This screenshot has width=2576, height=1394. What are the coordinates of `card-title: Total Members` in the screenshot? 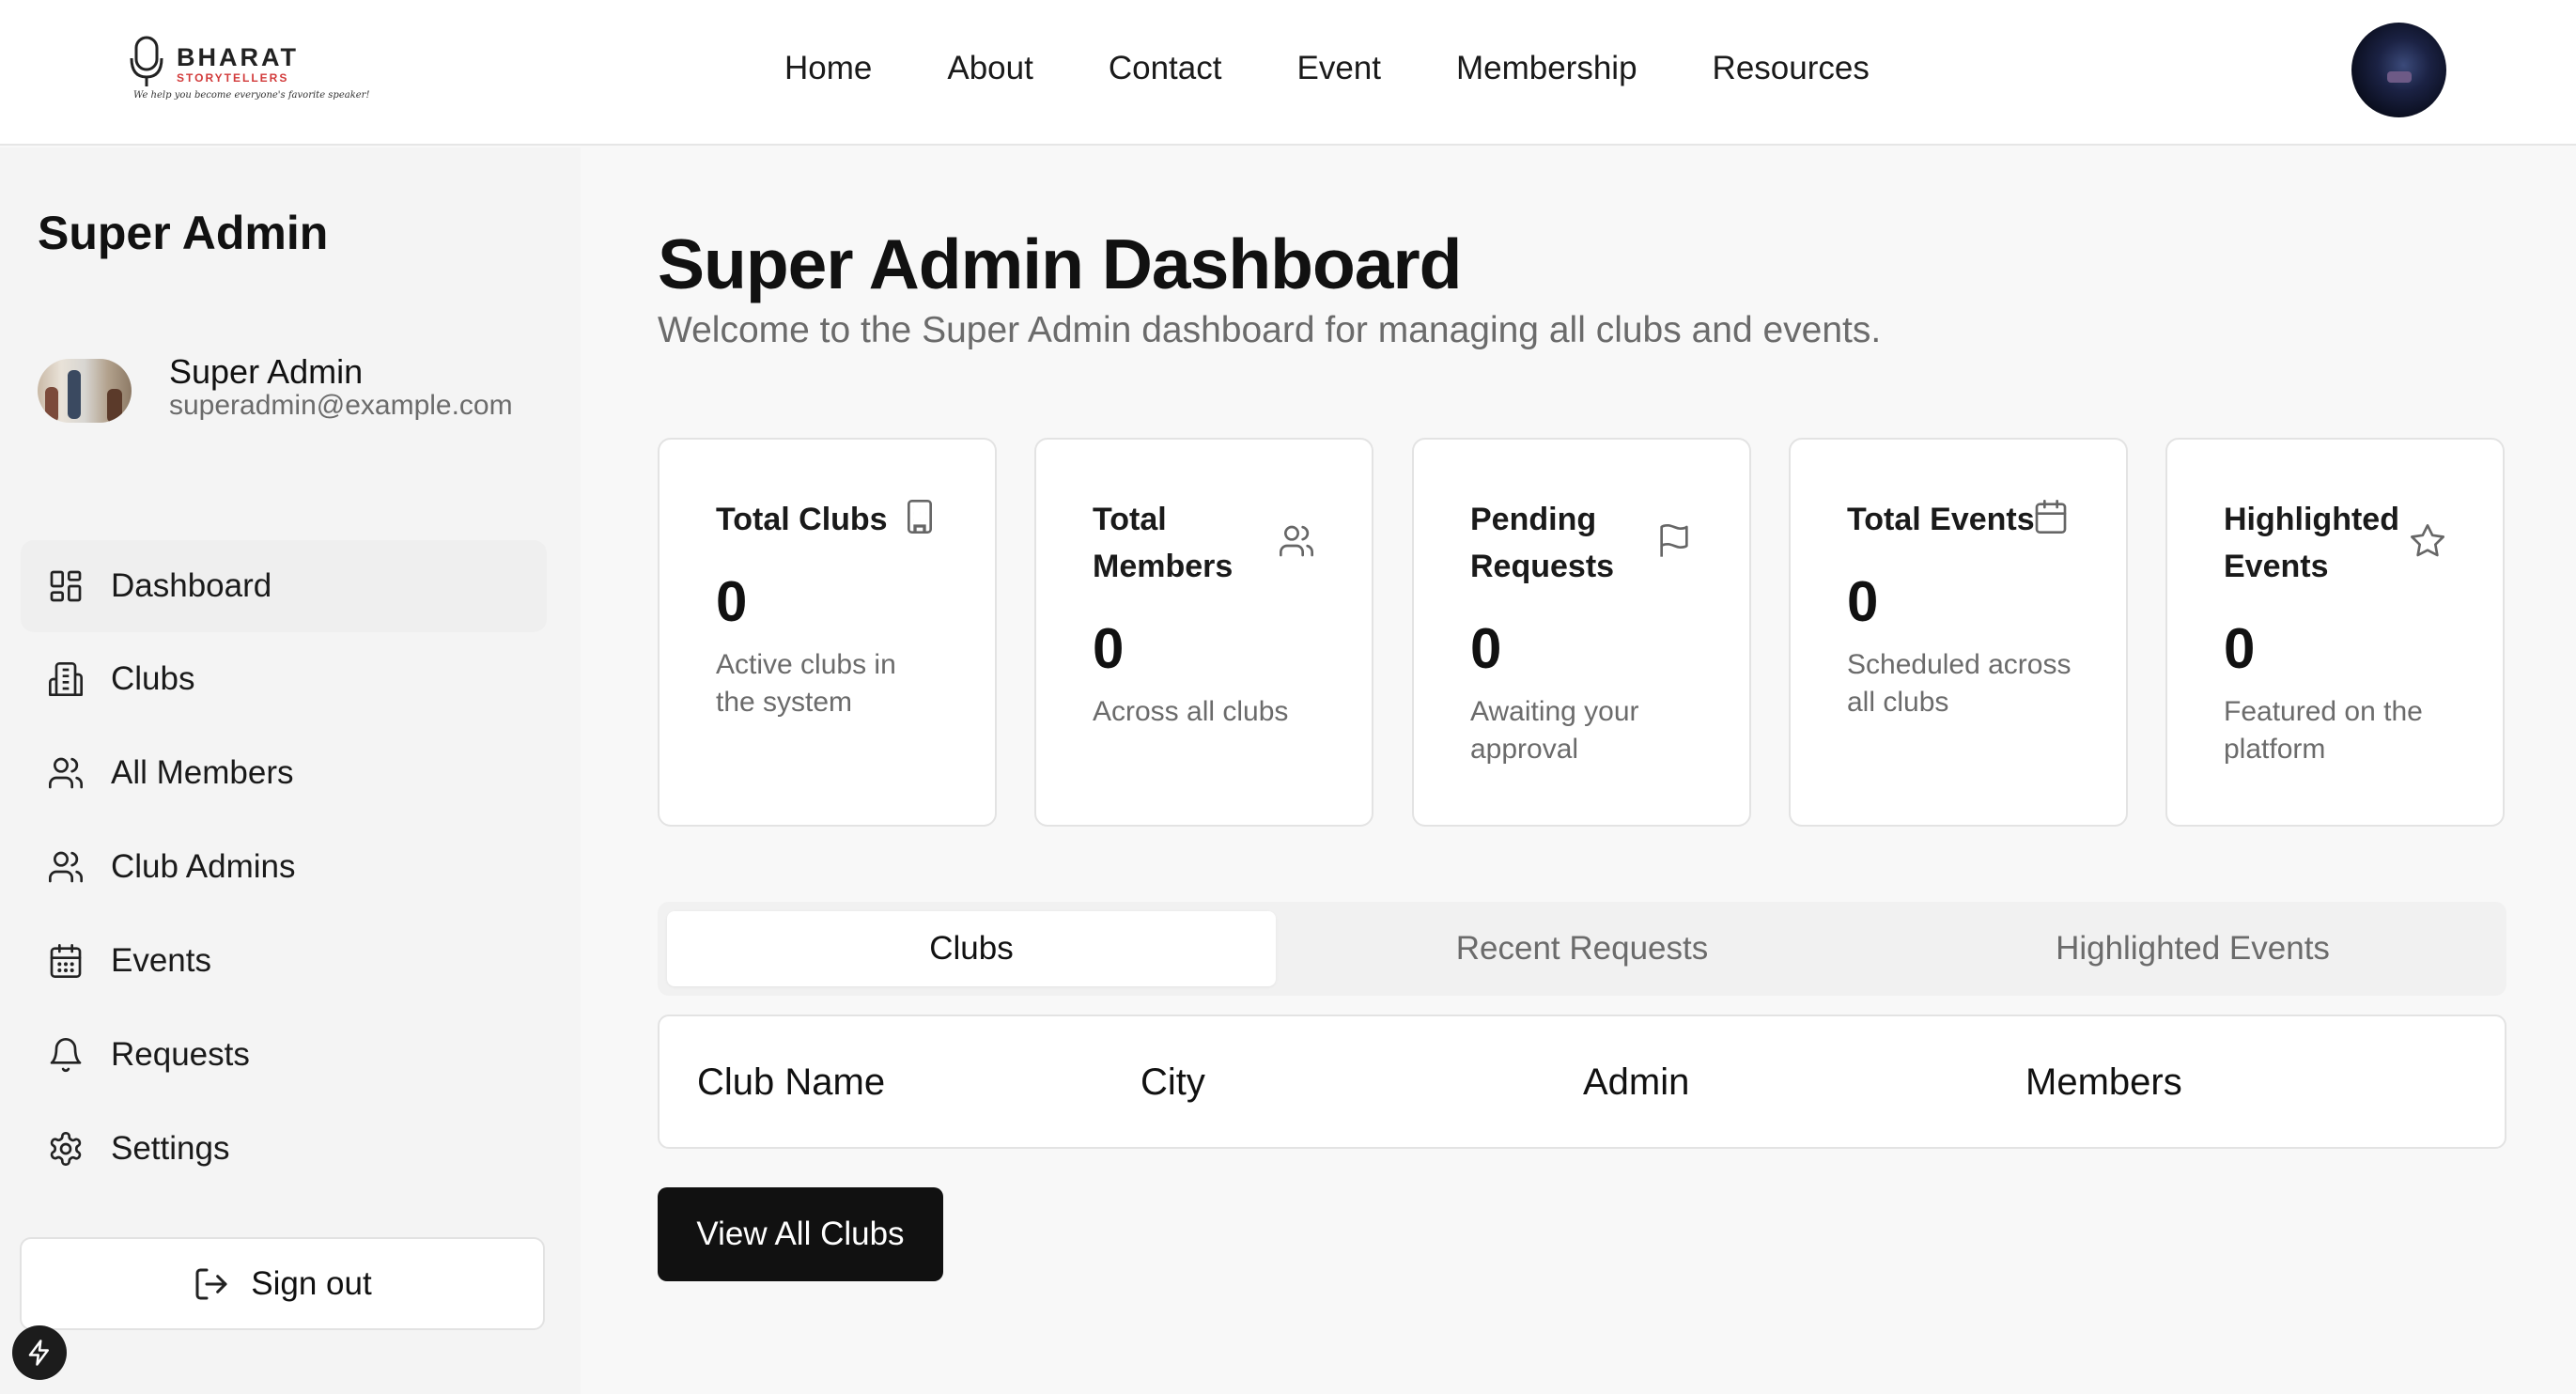 It's located at (1164, 543).